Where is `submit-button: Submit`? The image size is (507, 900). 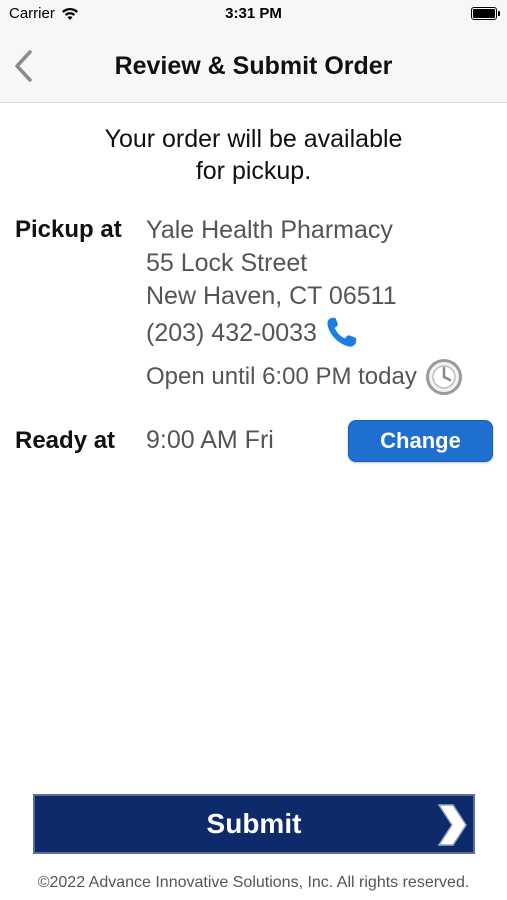
submit-button: Submit is located at coordinates (254, 824).